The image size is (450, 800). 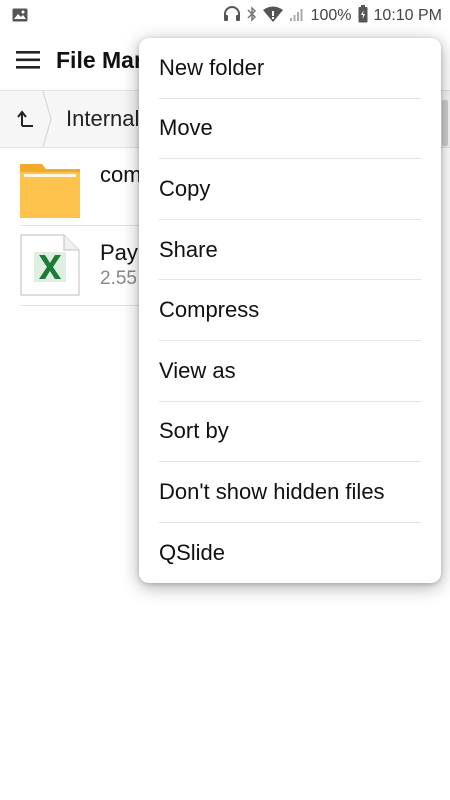 I want to click on file-name: com, so click(x=121, y=174).